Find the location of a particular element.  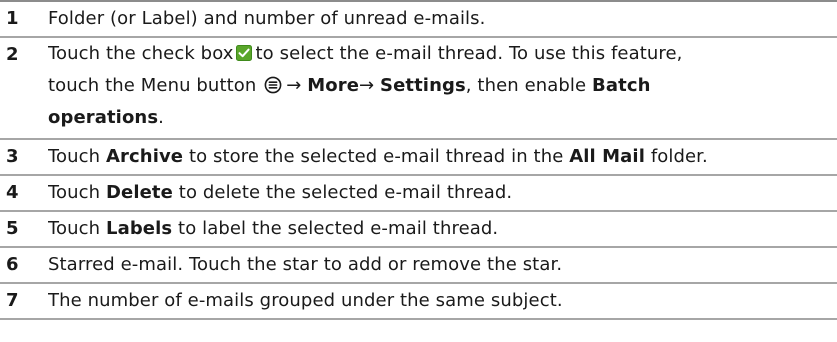

row-number: 2 is located at coordinates (12, 54).